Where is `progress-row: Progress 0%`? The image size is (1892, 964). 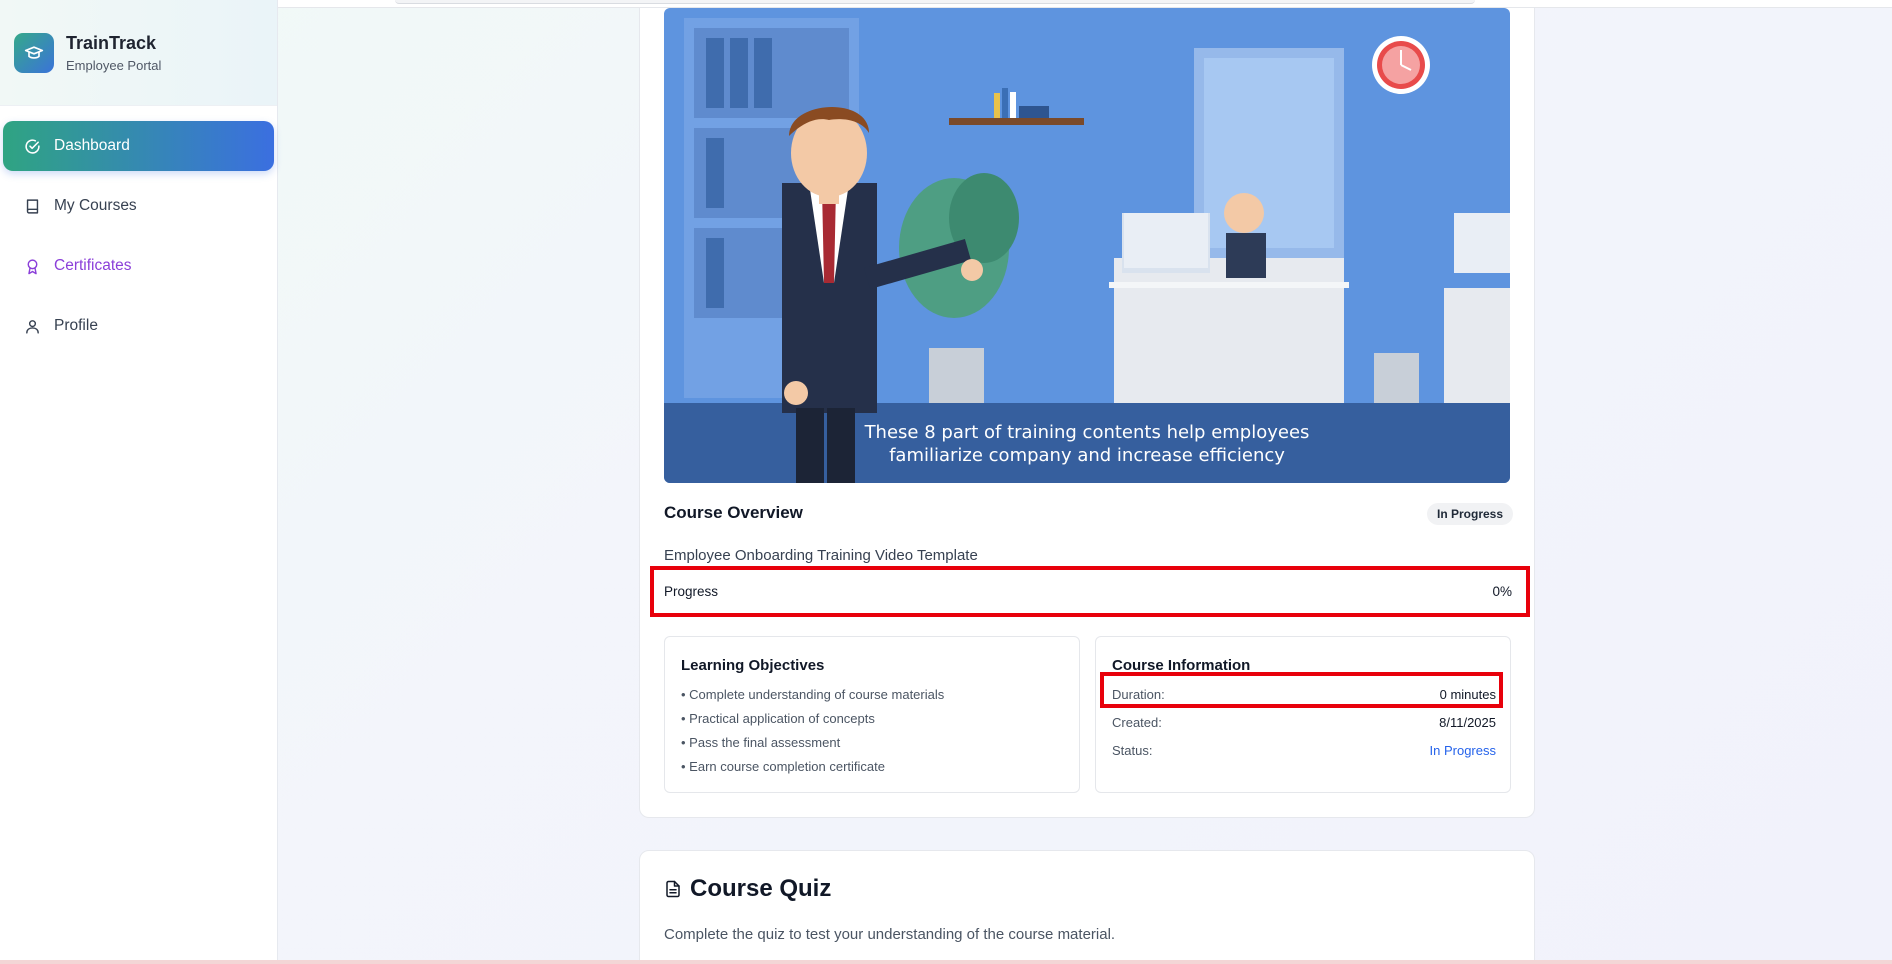 progress-row: Progress 0% is located at coordinates (1090, 591).